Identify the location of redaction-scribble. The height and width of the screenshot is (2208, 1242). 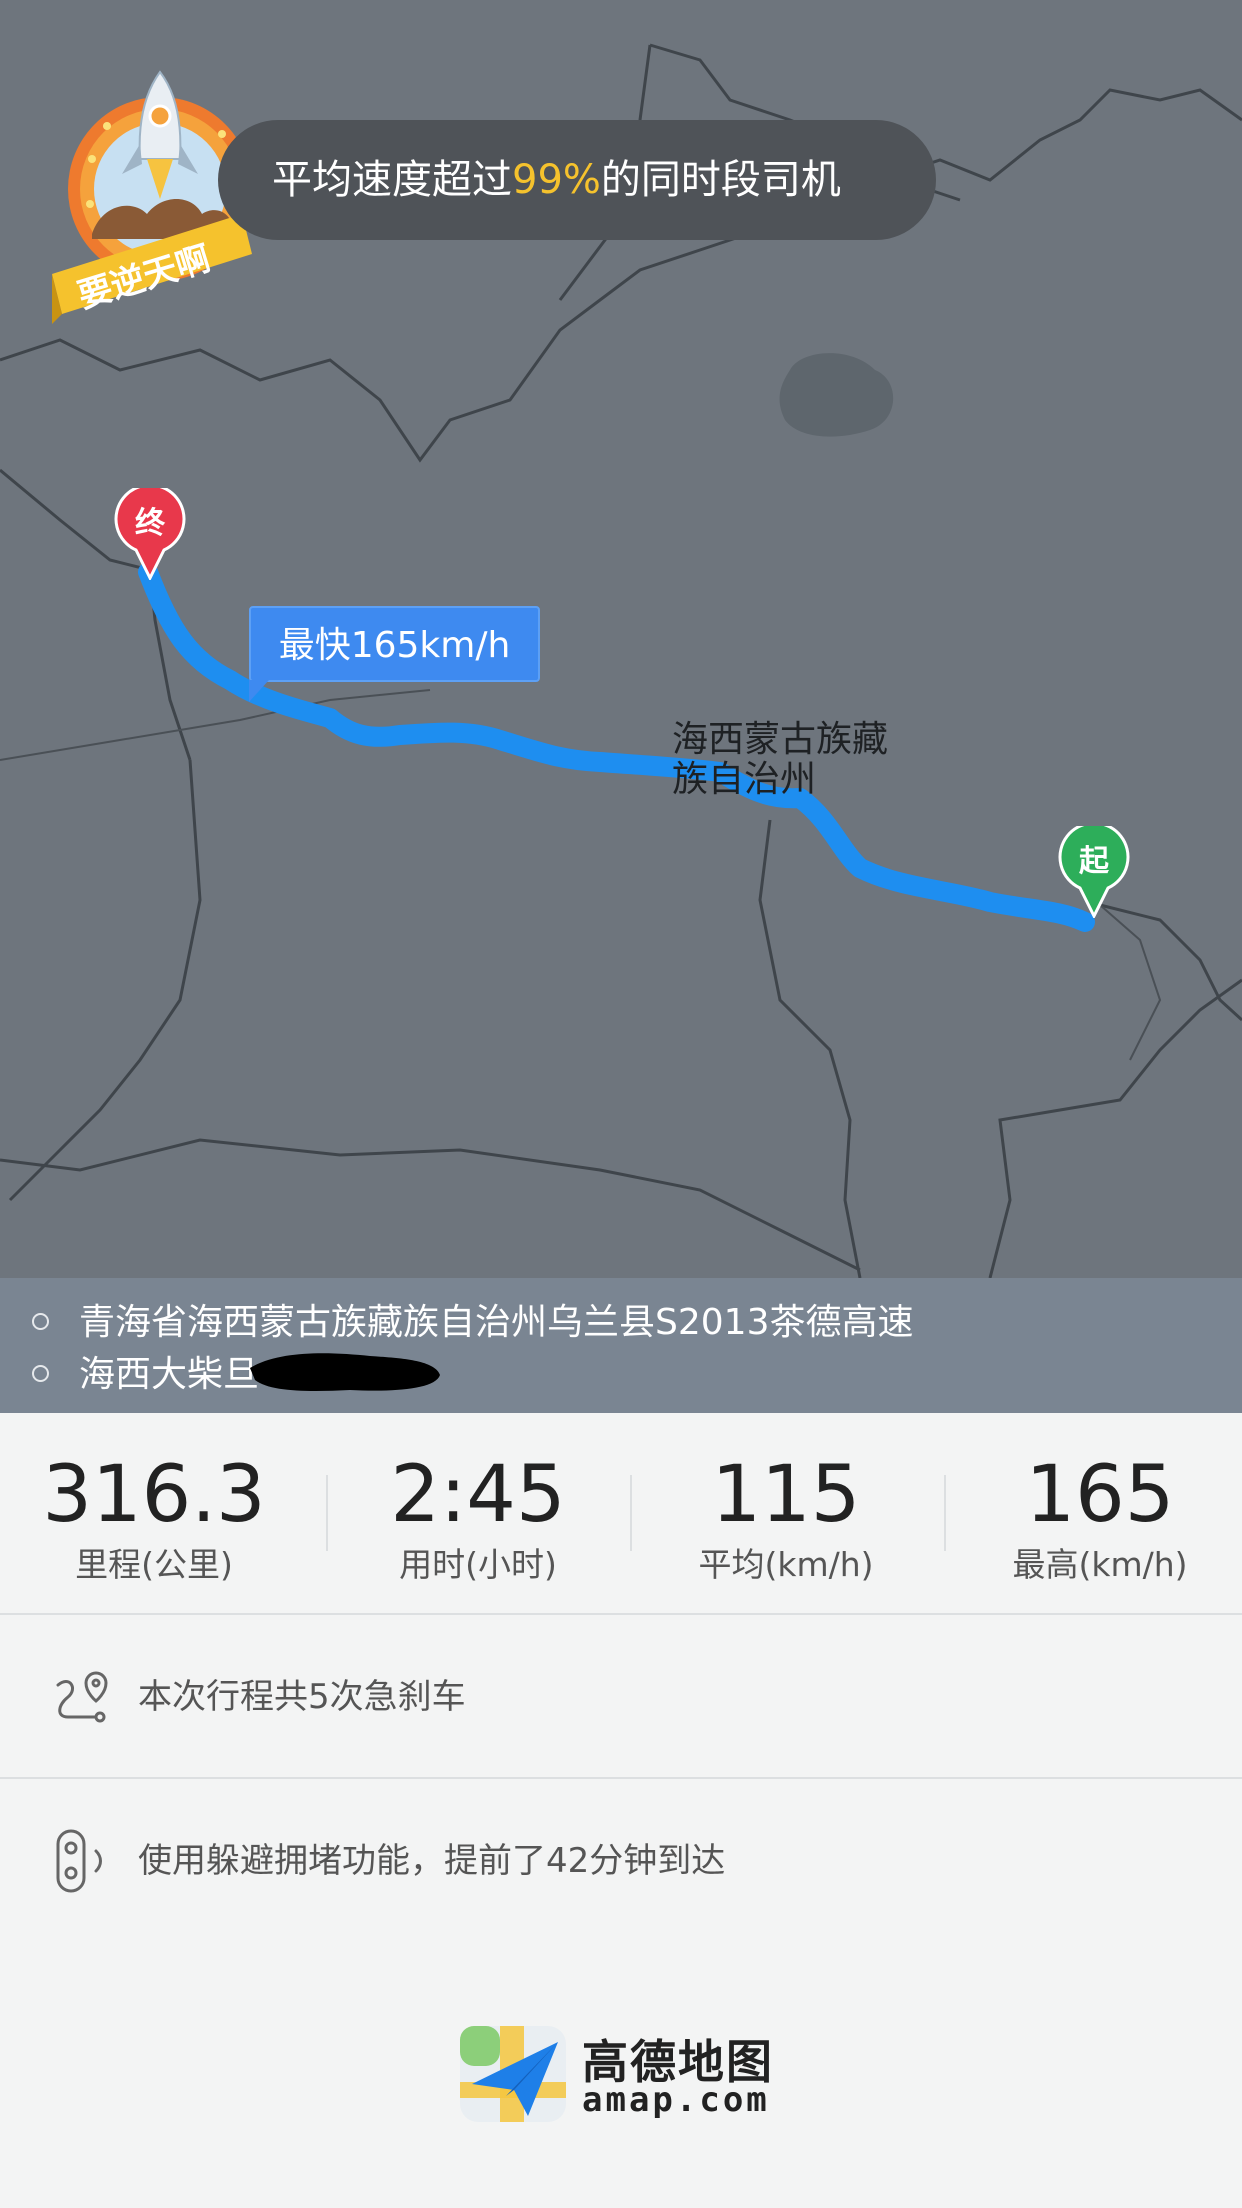
(345, 1372).